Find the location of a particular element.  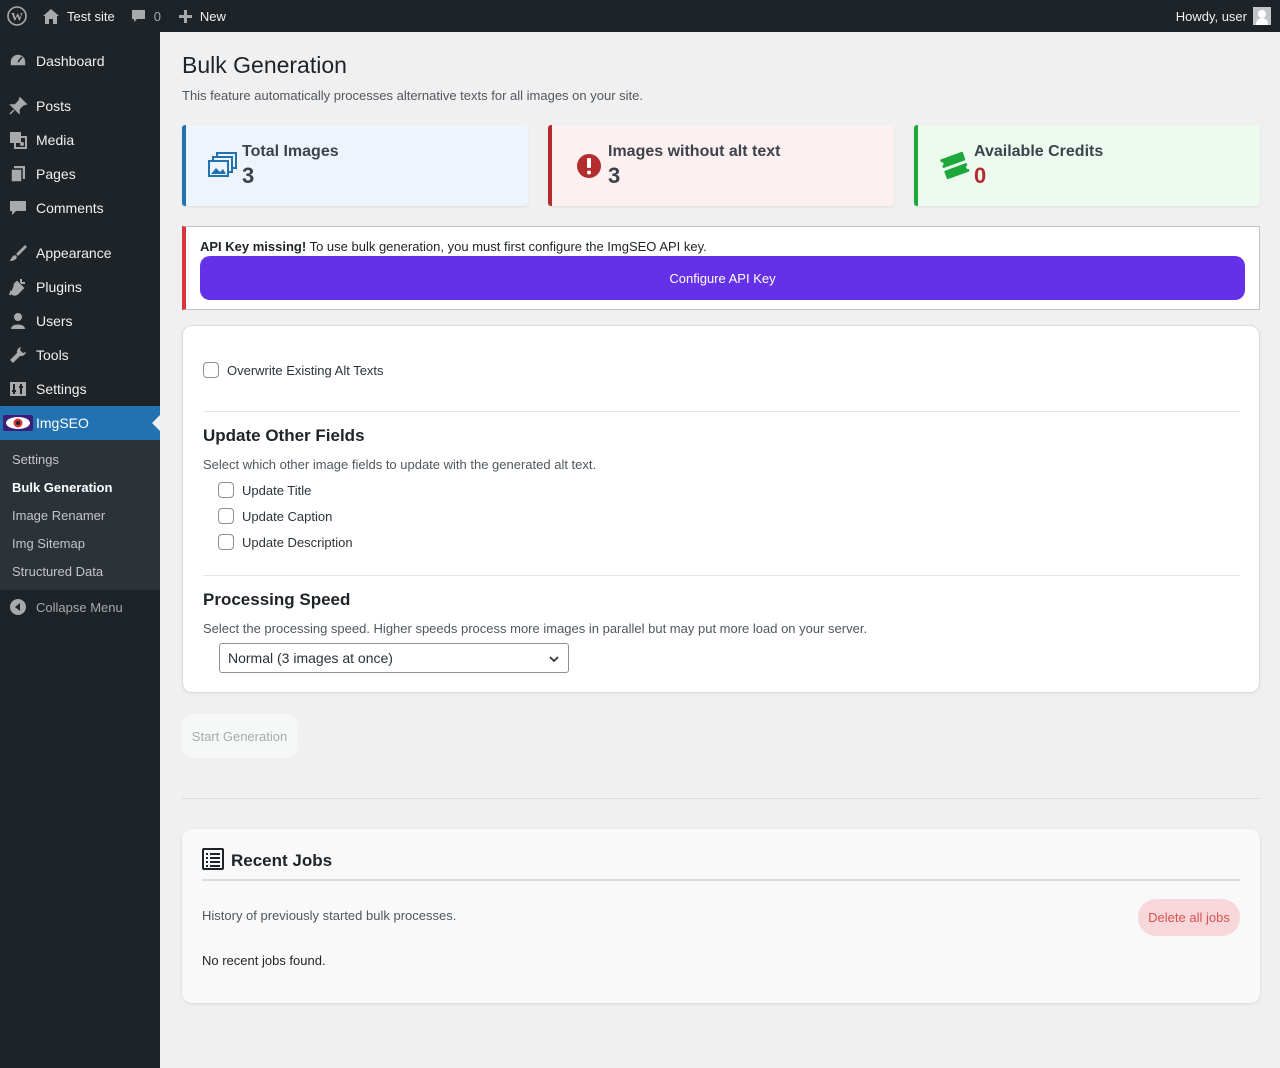

images-icon is located at coordinates (214, 165).